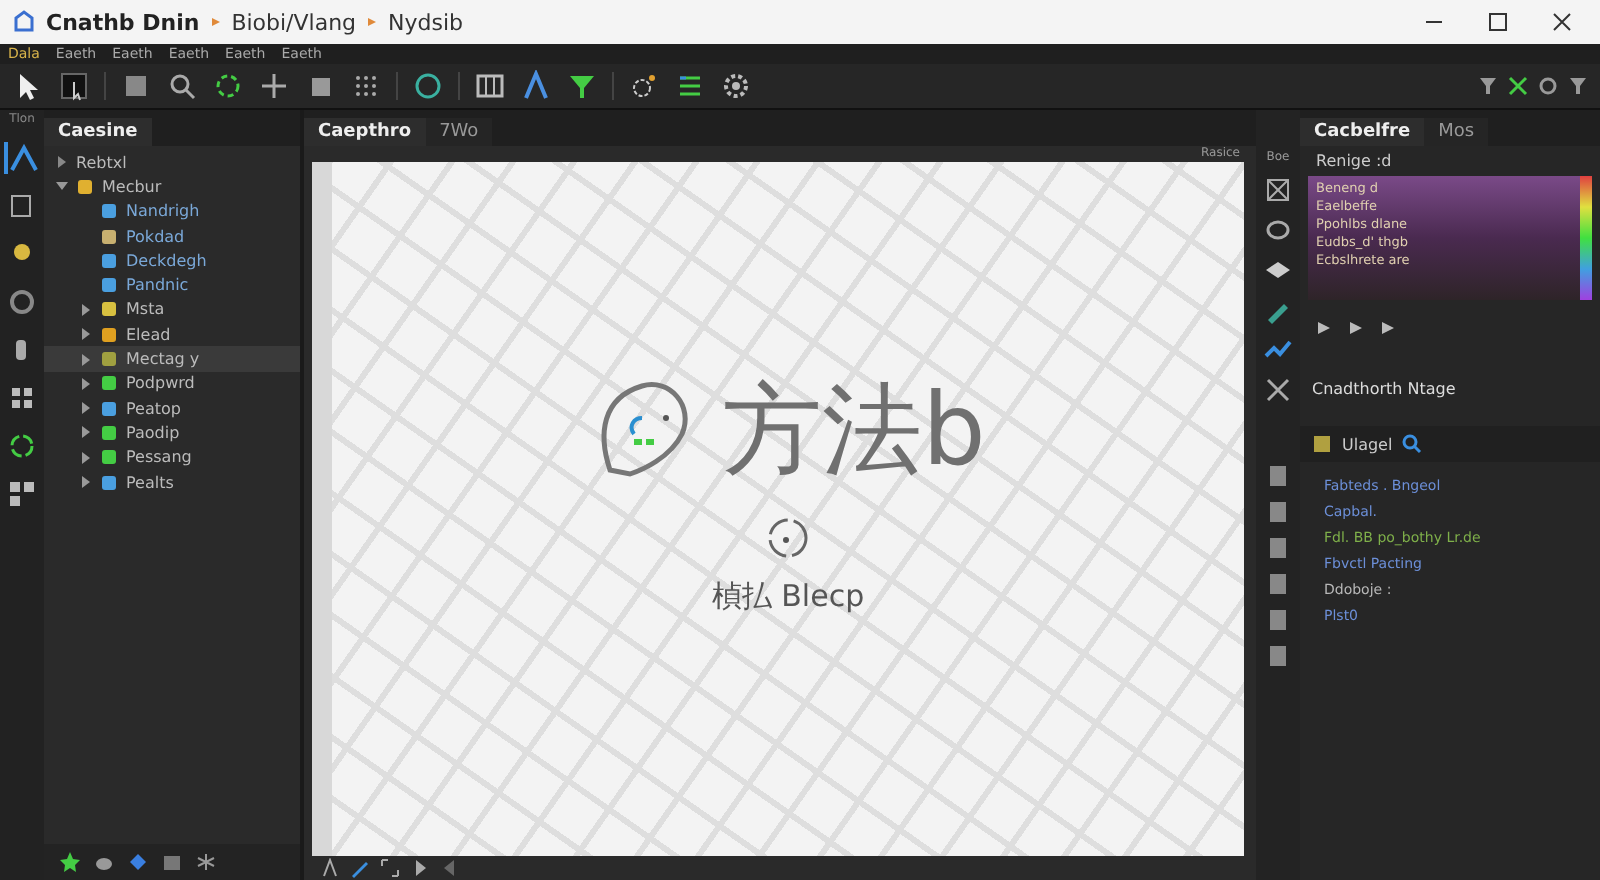  I want to click on circle-icon, so click(428, 86).